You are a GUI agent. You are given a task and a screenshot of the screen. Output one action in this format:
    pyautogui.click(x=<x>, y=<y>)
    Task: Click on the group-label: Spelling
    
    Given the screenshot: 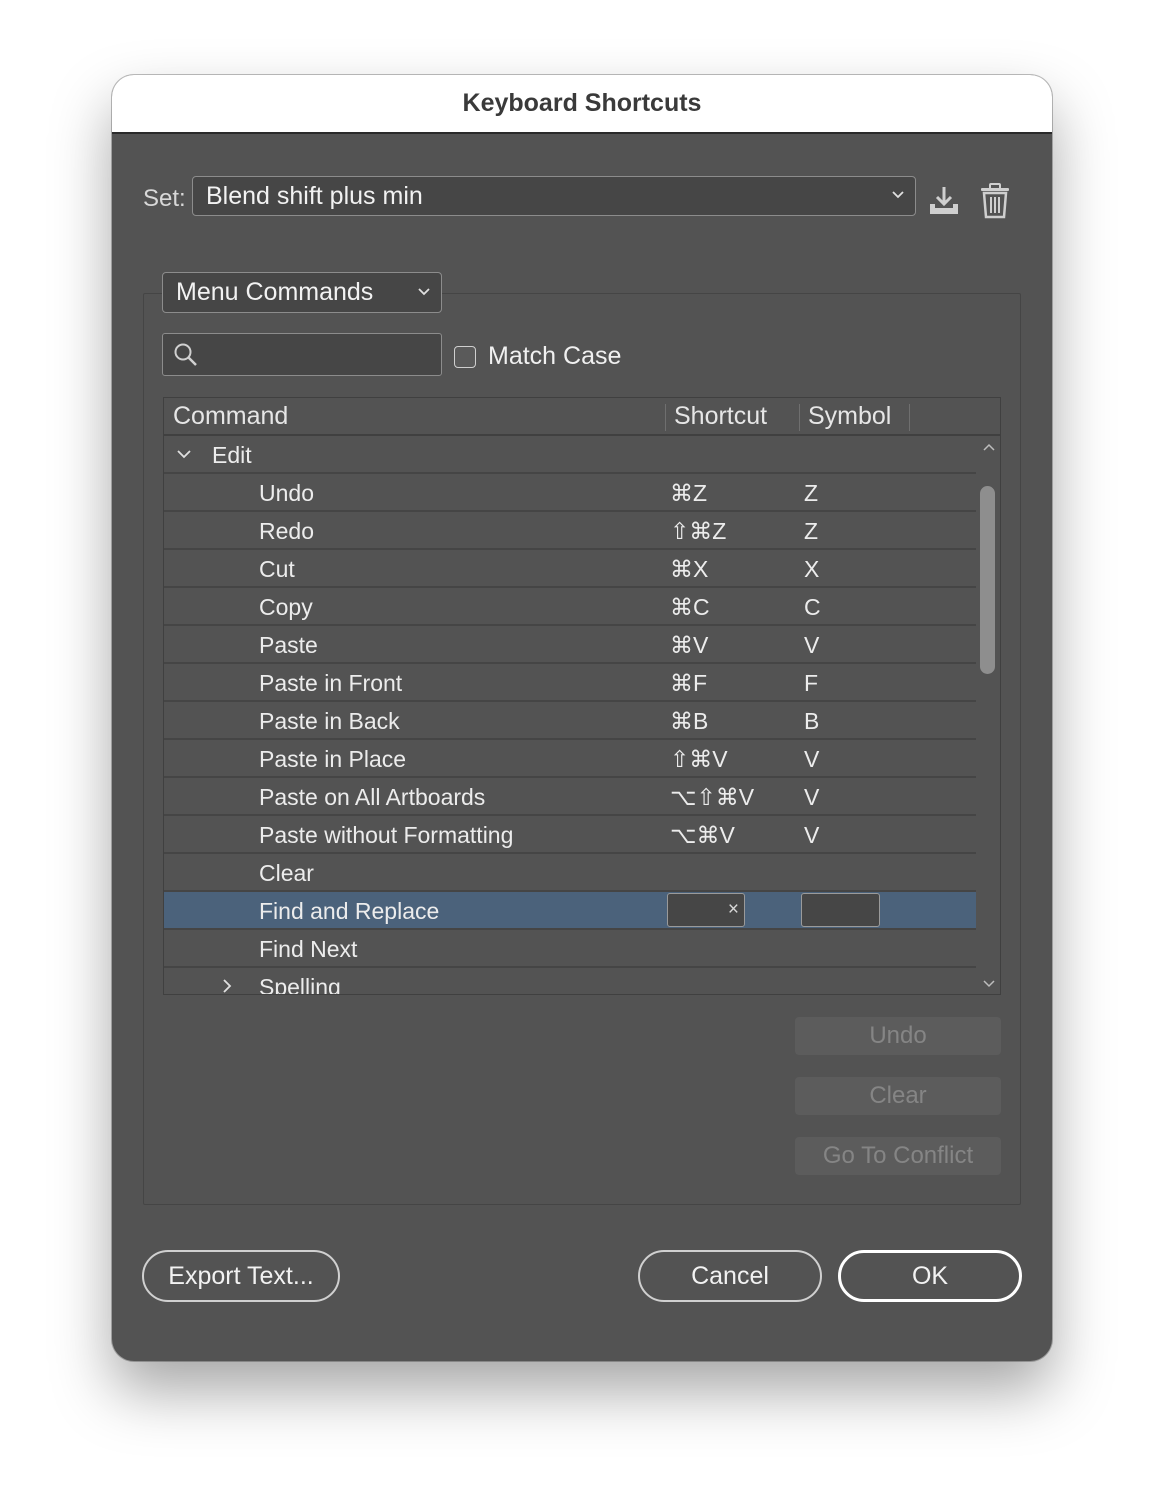 What is the action you would take?
    pyautogui.click(x=300, y=984)
    